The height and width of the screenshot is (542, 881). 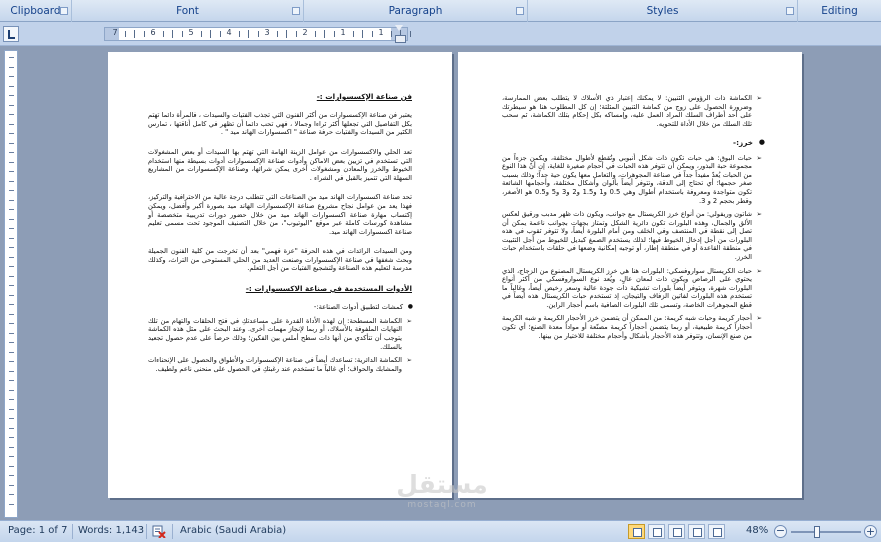 What do you see at coordinates (633, 142) in the screenshot?
I see `list-heading: خرز:-` at bounding box center [633, 142].